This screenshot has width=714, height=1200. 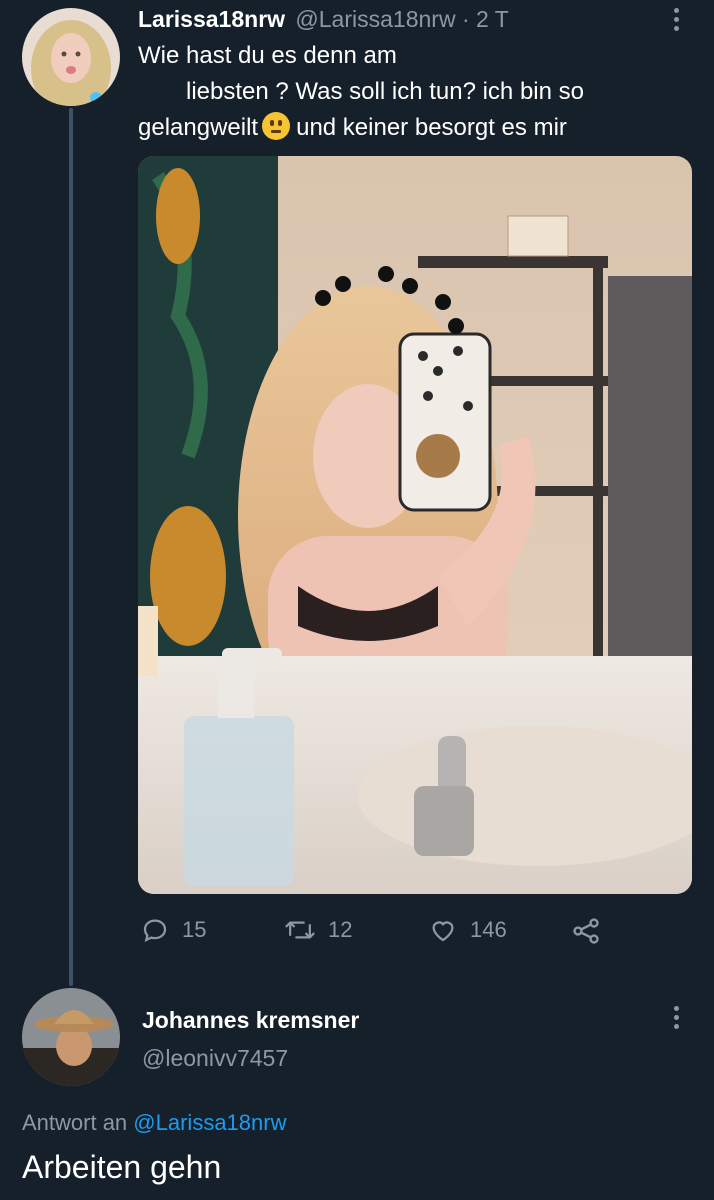 I want to click on like-action: 146, so click(x=467, y=930).